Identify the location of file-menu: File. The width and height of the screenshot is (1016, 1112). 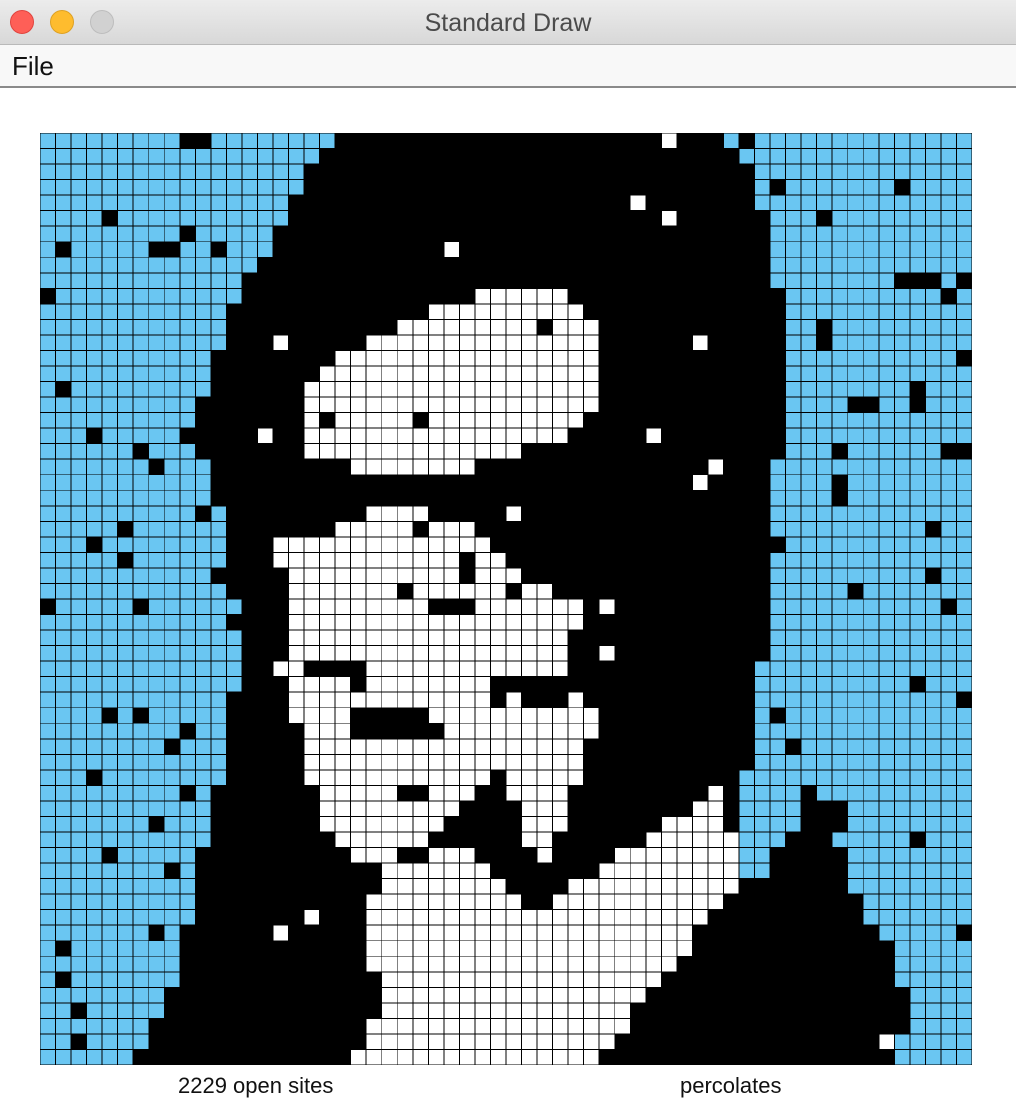
(33, 66).